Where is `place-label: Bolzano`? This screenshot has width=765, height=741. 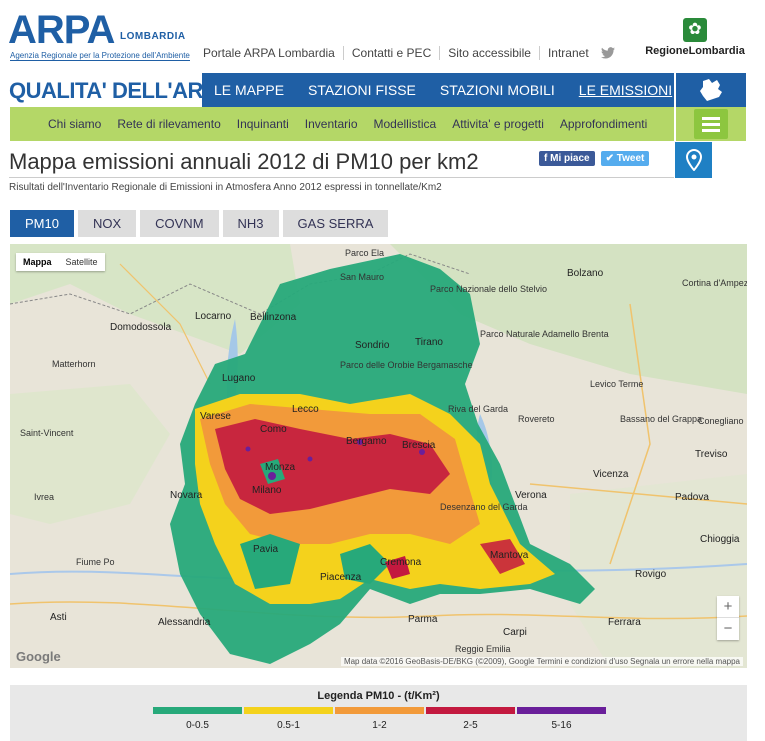
place-label: Bolzano is located at coordinates (585, 273).